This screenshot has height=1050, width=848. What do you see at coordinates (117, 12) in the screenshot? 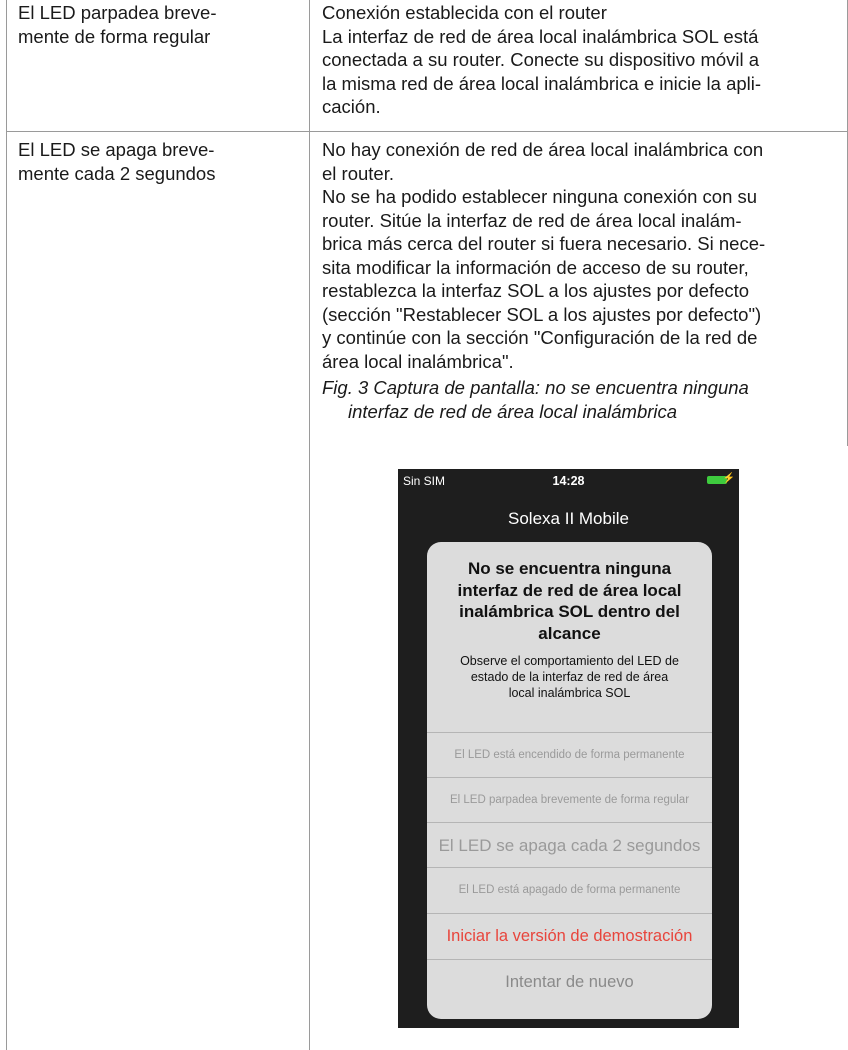
I see `row1-state-line-1: El LED parpadea breve-` at bounding box center [117, 12].